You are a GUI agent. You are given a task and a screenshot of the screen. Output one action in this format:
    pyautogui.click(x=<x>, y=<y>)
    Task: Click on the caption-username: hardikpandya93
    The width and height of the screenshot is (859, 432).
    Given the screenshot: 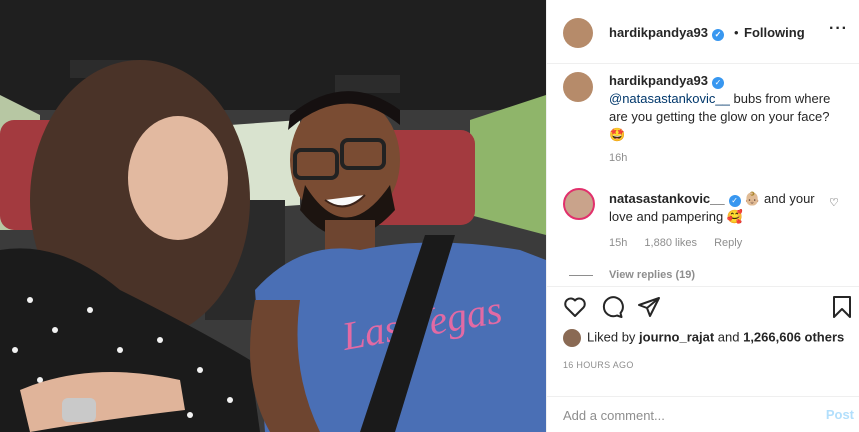 What is the action you would take?
    pyautogui.click(x=658, y=80)
    